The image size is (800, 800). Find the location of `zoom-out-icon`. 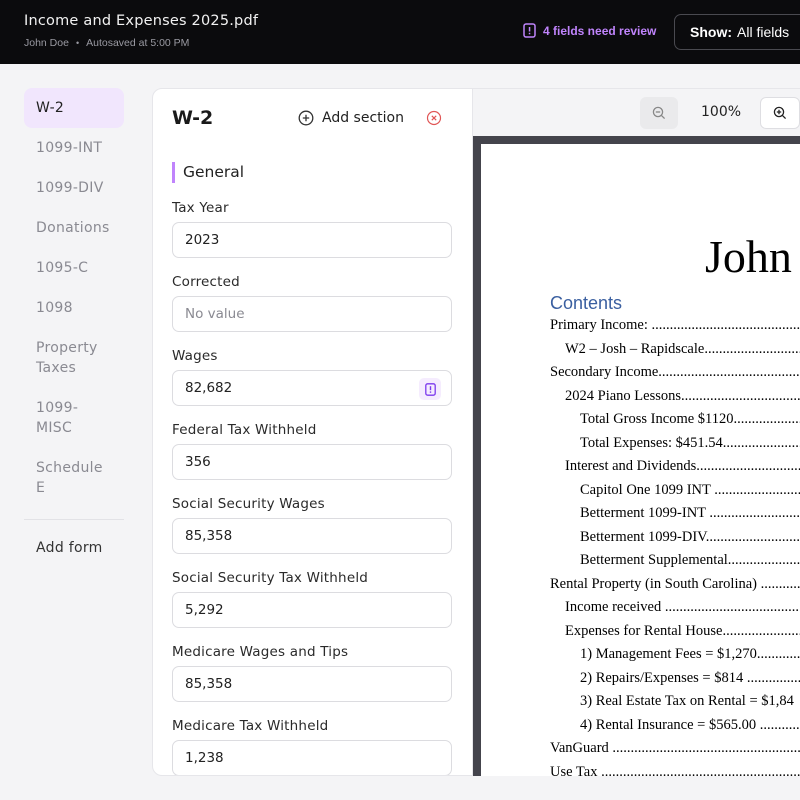

zoom-out-icon is located at coordinates (659, 113).